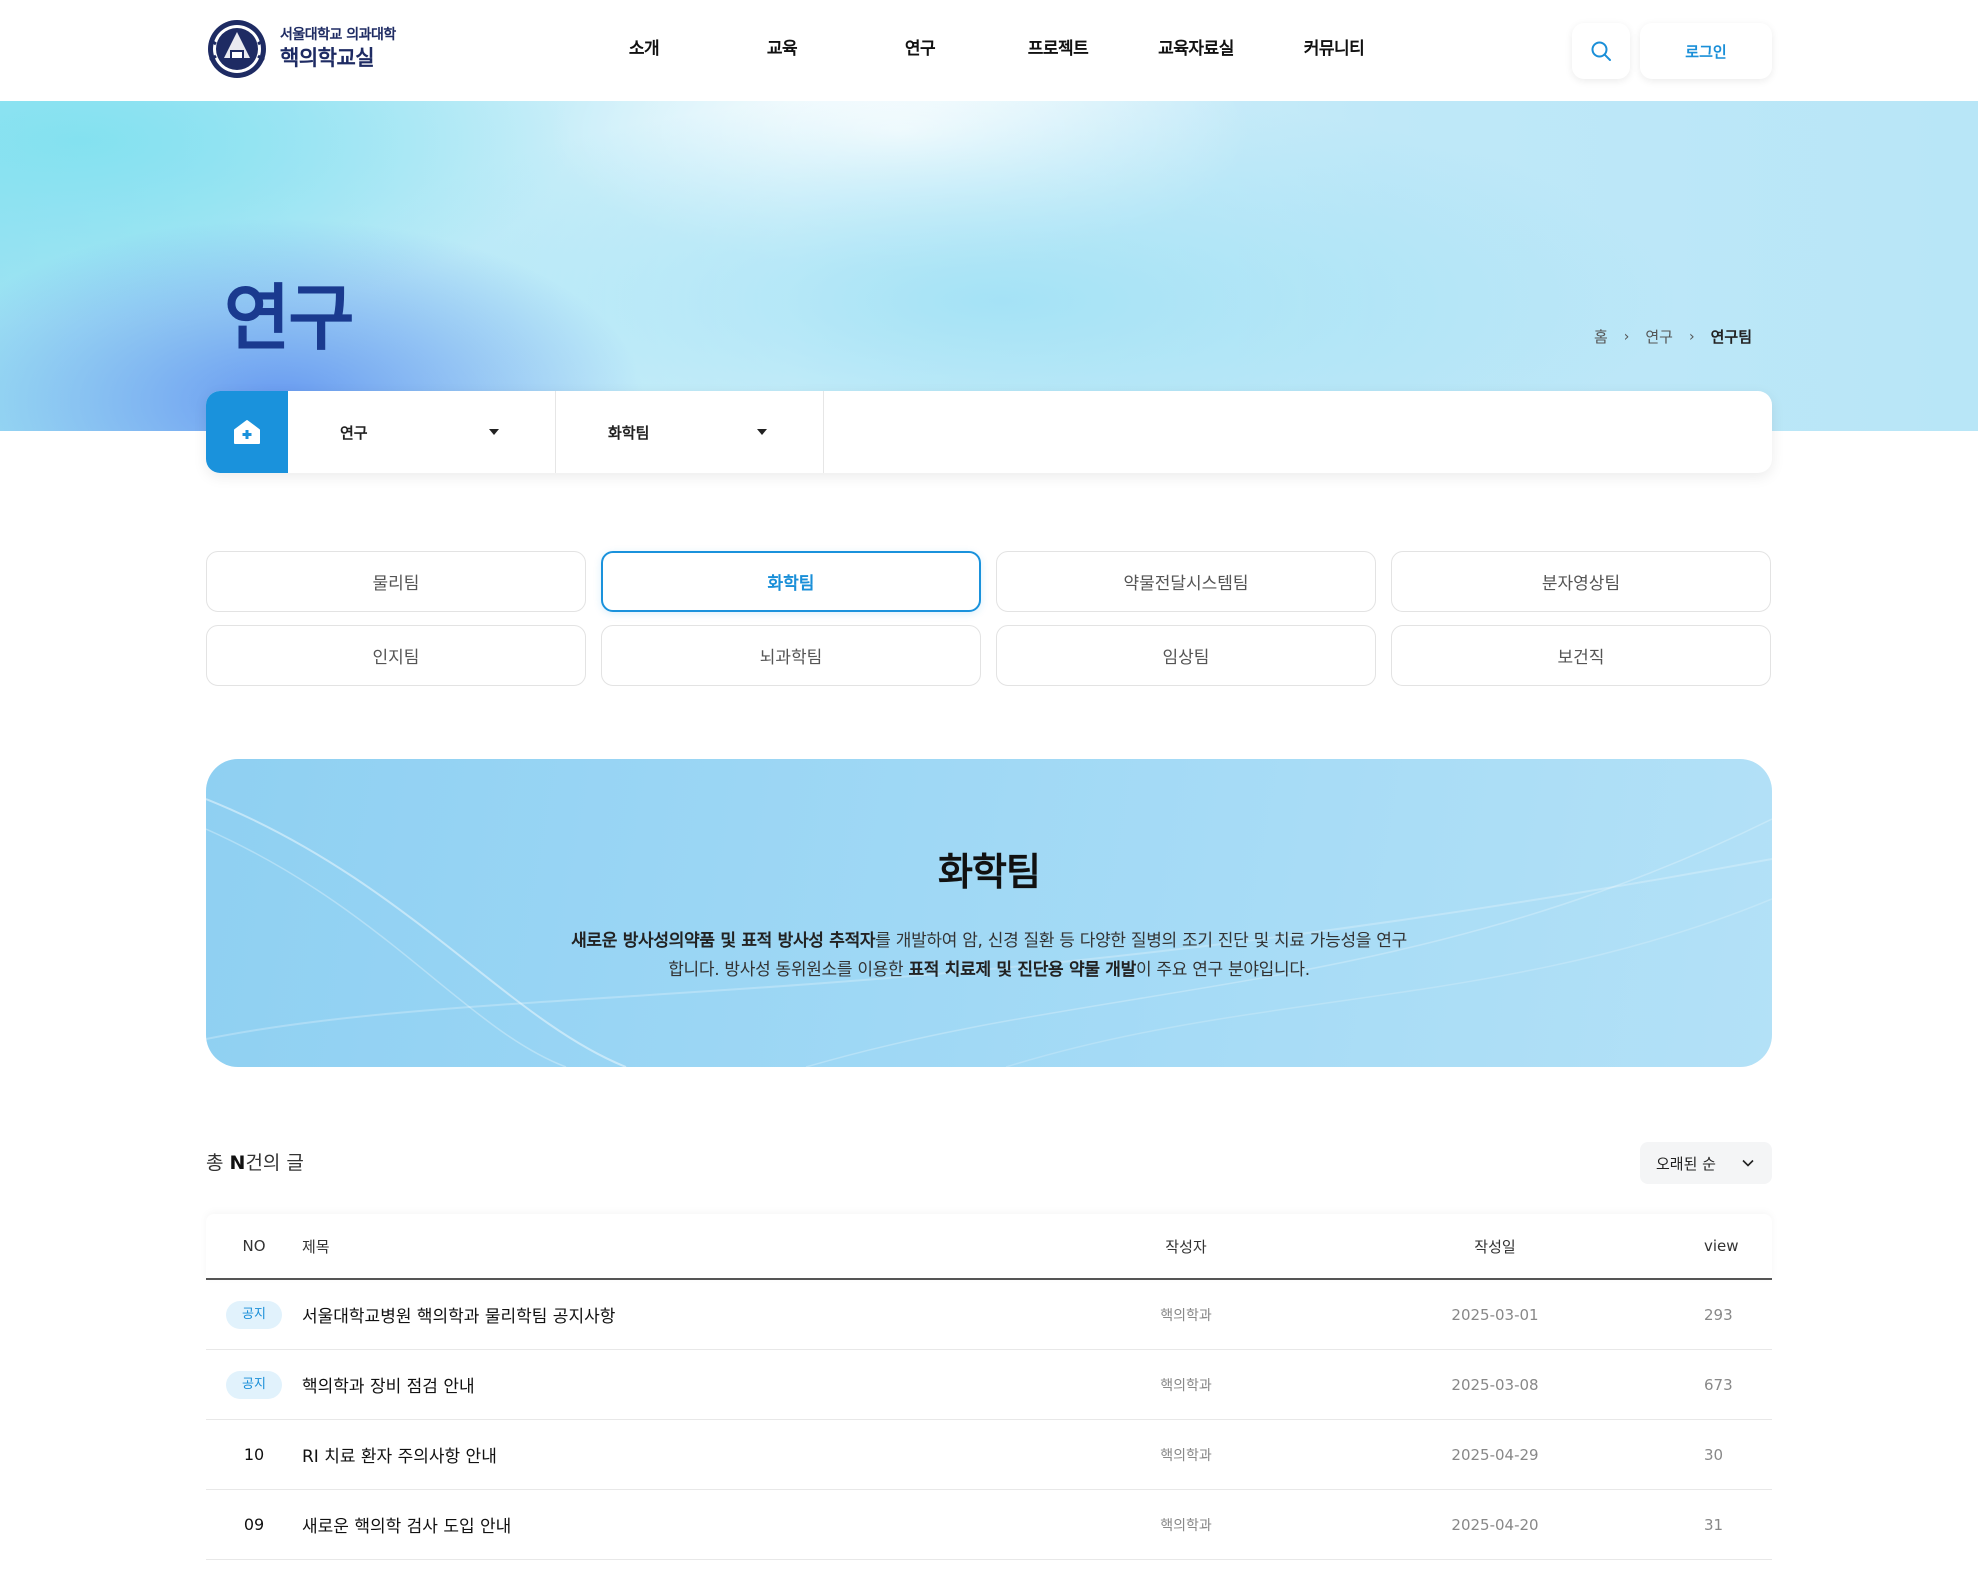  I want to click on table-row: 공지 핵의학과 장비 점검 안내 핵의학과 2025-03-08 673, so click(989, 1385).